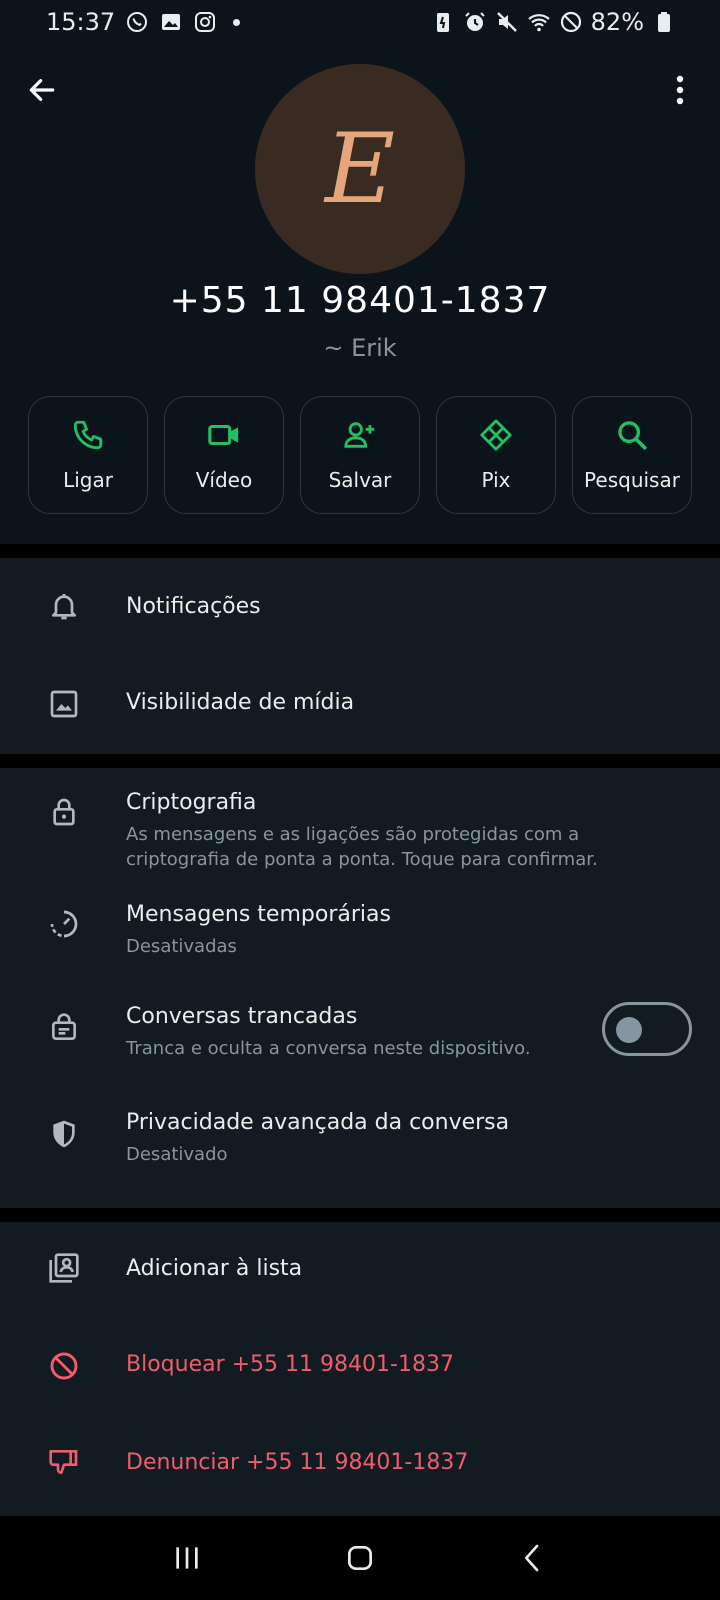 The width and height of the screenshot is (720, 1600). Describe the element at coordinates (360, 607) in the screenshot. I see `notifications-row: Notificações` at that location.